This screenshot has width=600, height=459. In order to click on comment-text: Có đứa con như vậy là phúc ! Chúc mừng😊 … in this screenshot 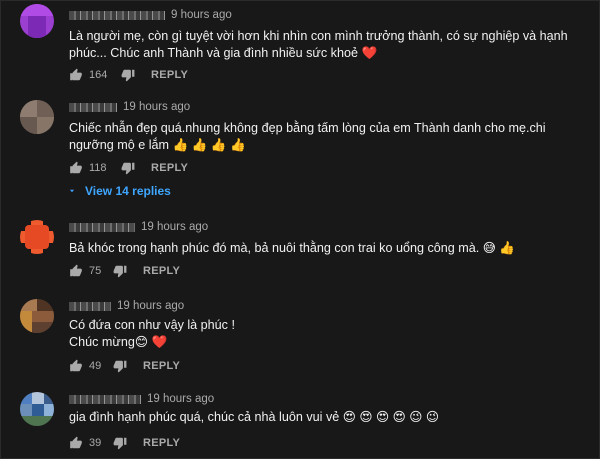, I will do `click(152, 333)`.